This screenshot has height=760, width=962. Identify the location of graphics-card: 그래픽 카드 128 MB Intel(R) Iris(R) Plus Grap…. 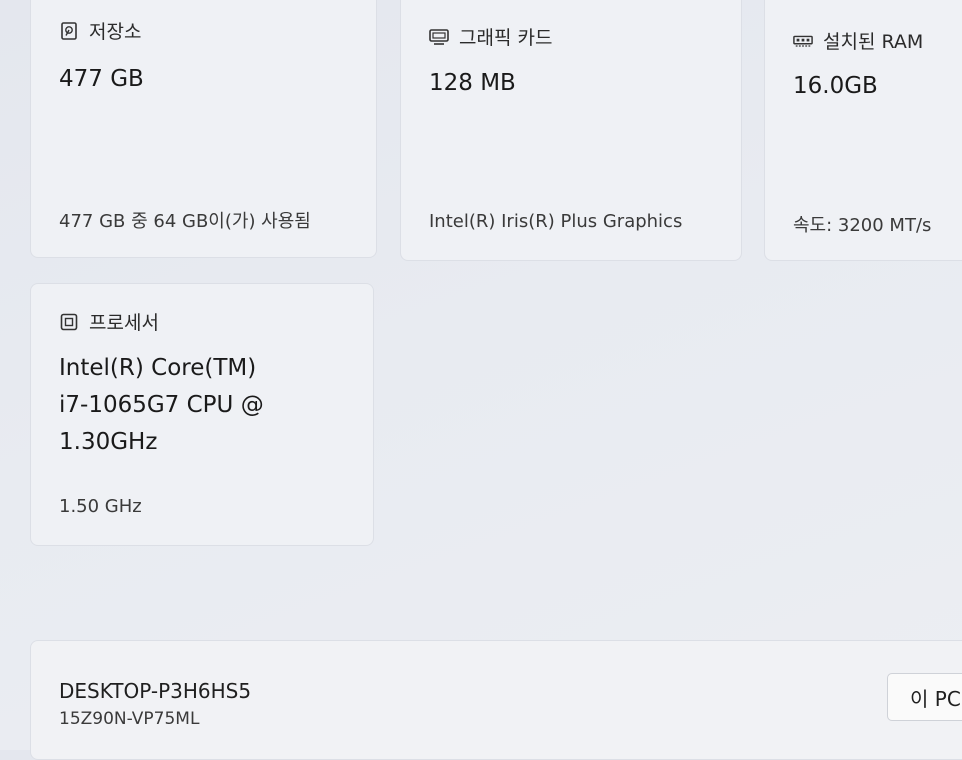
(571, 130).